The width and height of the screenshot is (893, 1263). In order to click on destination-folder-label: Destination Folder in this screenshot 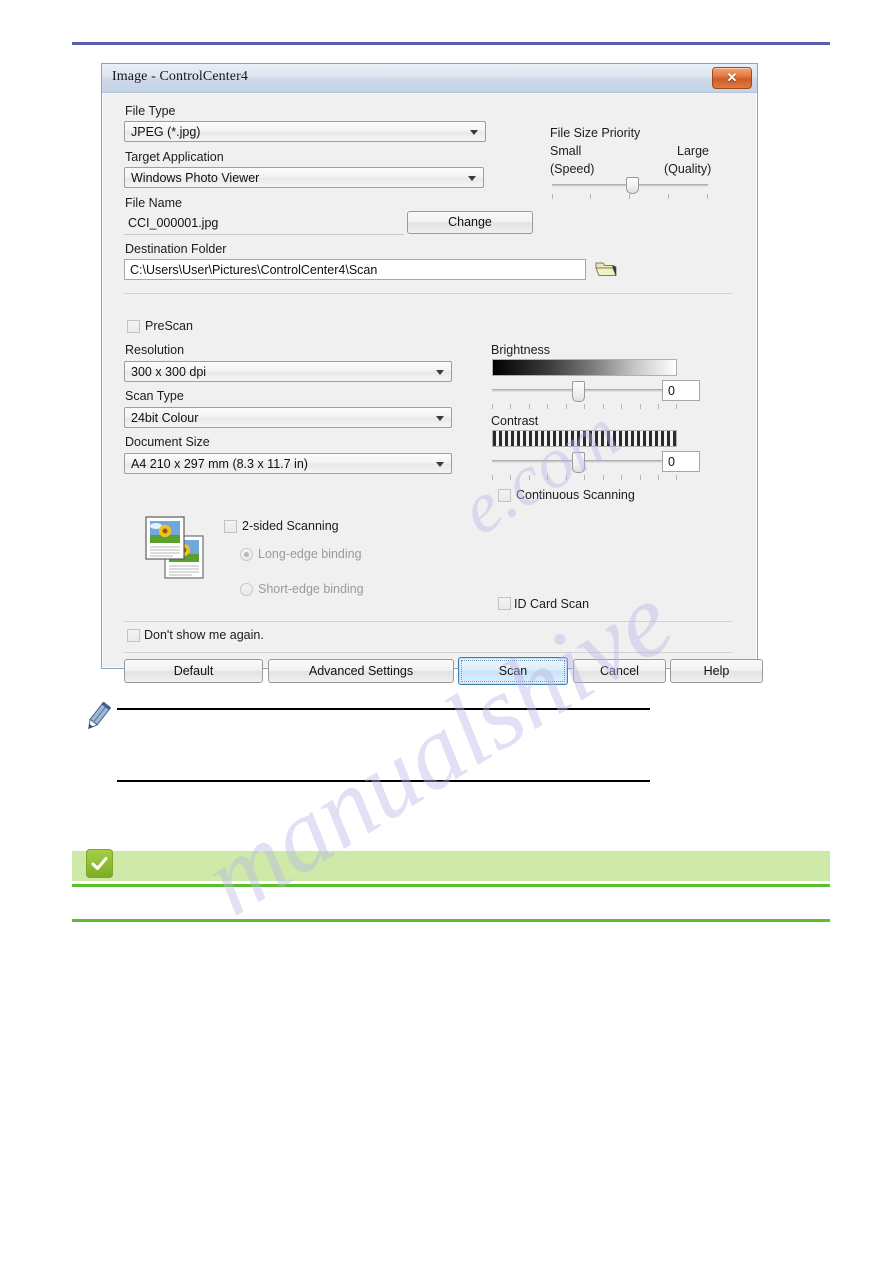, I will do `click(176, 249)`.